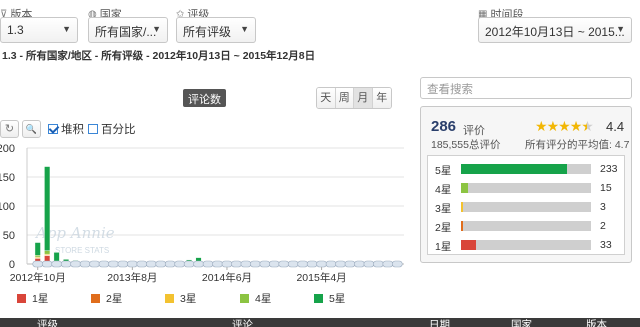  Describe the element at coordinates (555, 30) in the screenshot. I see `period-select: 2012年10月13日 ~ 2015... ▼` at that location.